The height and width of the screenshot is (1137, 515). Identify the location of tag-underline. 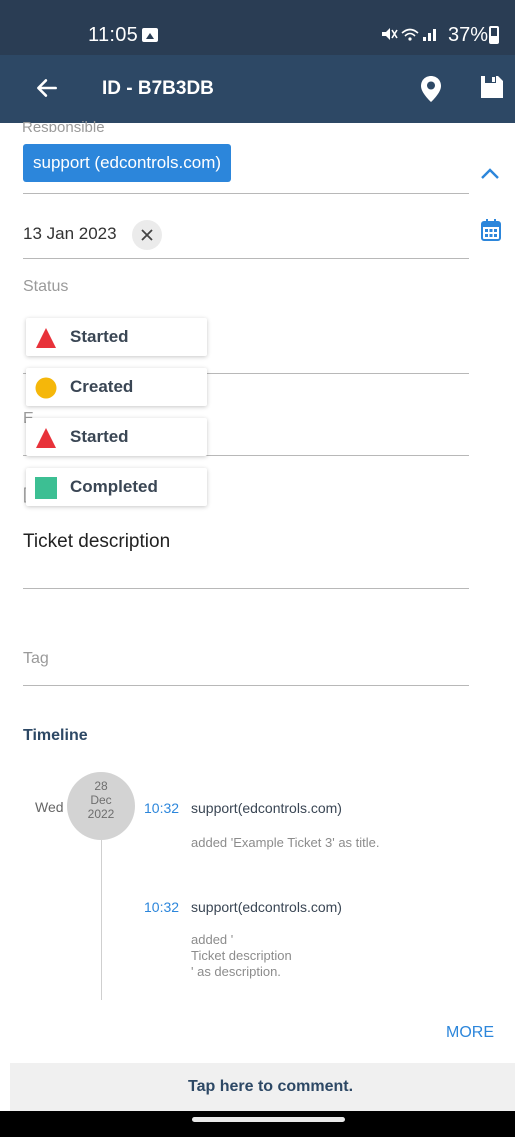
(246, 685).